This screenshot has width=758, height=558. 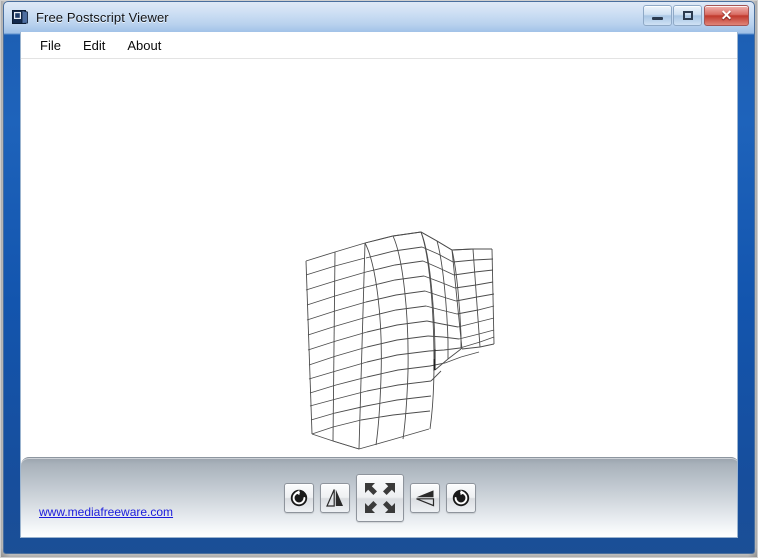 I want to click on window-title: Free Postscript Viewer, so click(x=102, y=17).